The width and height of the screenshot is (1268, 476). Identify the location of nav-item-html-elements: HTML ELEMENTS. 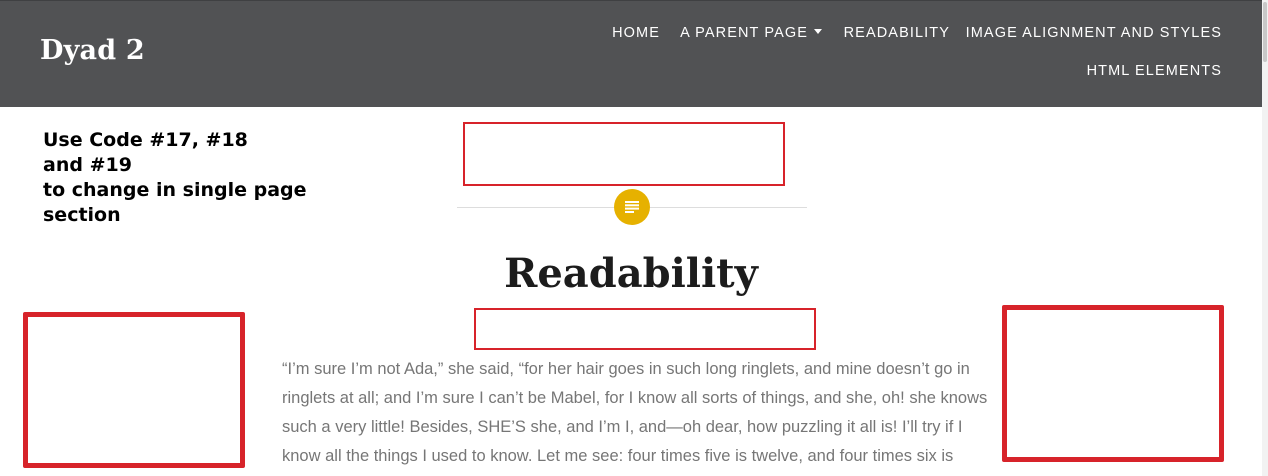
(1154, 71).